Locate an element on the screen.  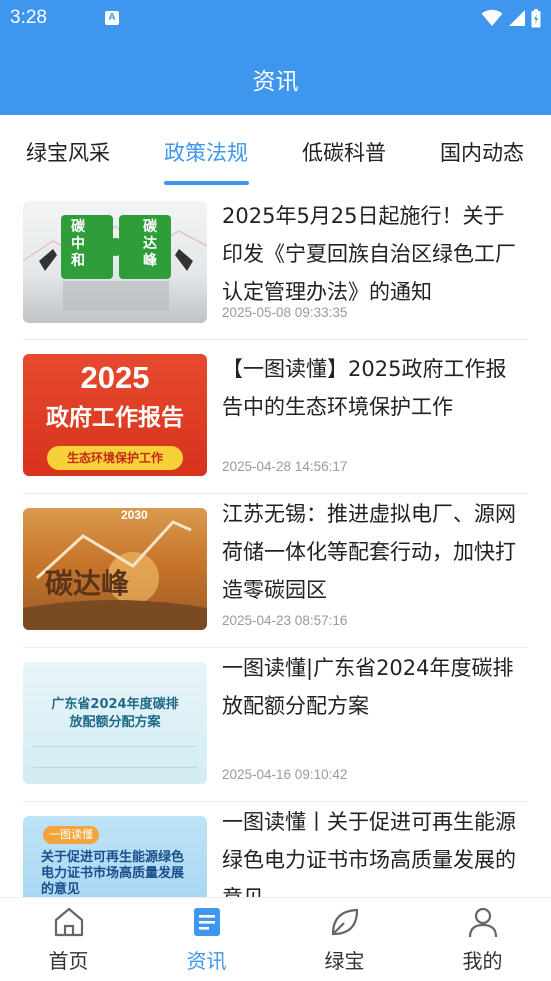
nav-label: 我的 is located at coordinates (482, 961).